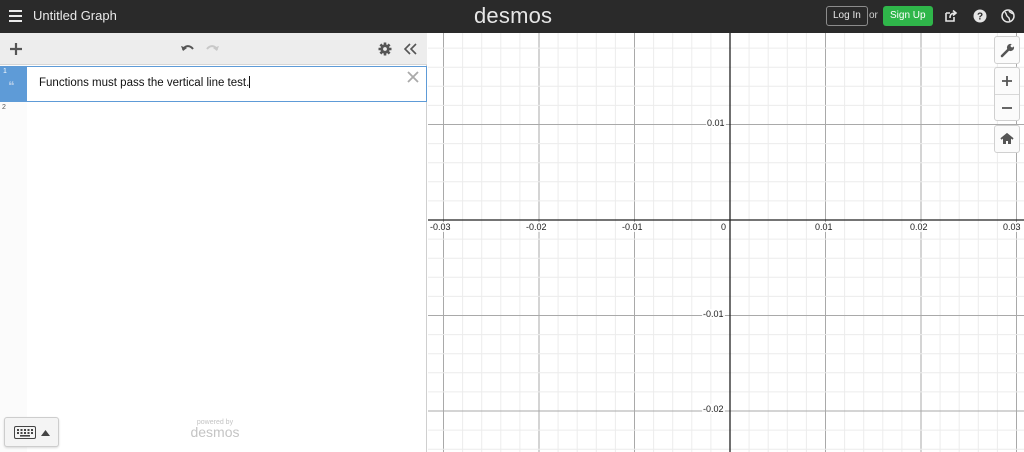 The width and height of the screenshot is (1024, 452). Describe the element at coordinates (25, 432) in the screenshot. I see `keyboard-icon` at that location.